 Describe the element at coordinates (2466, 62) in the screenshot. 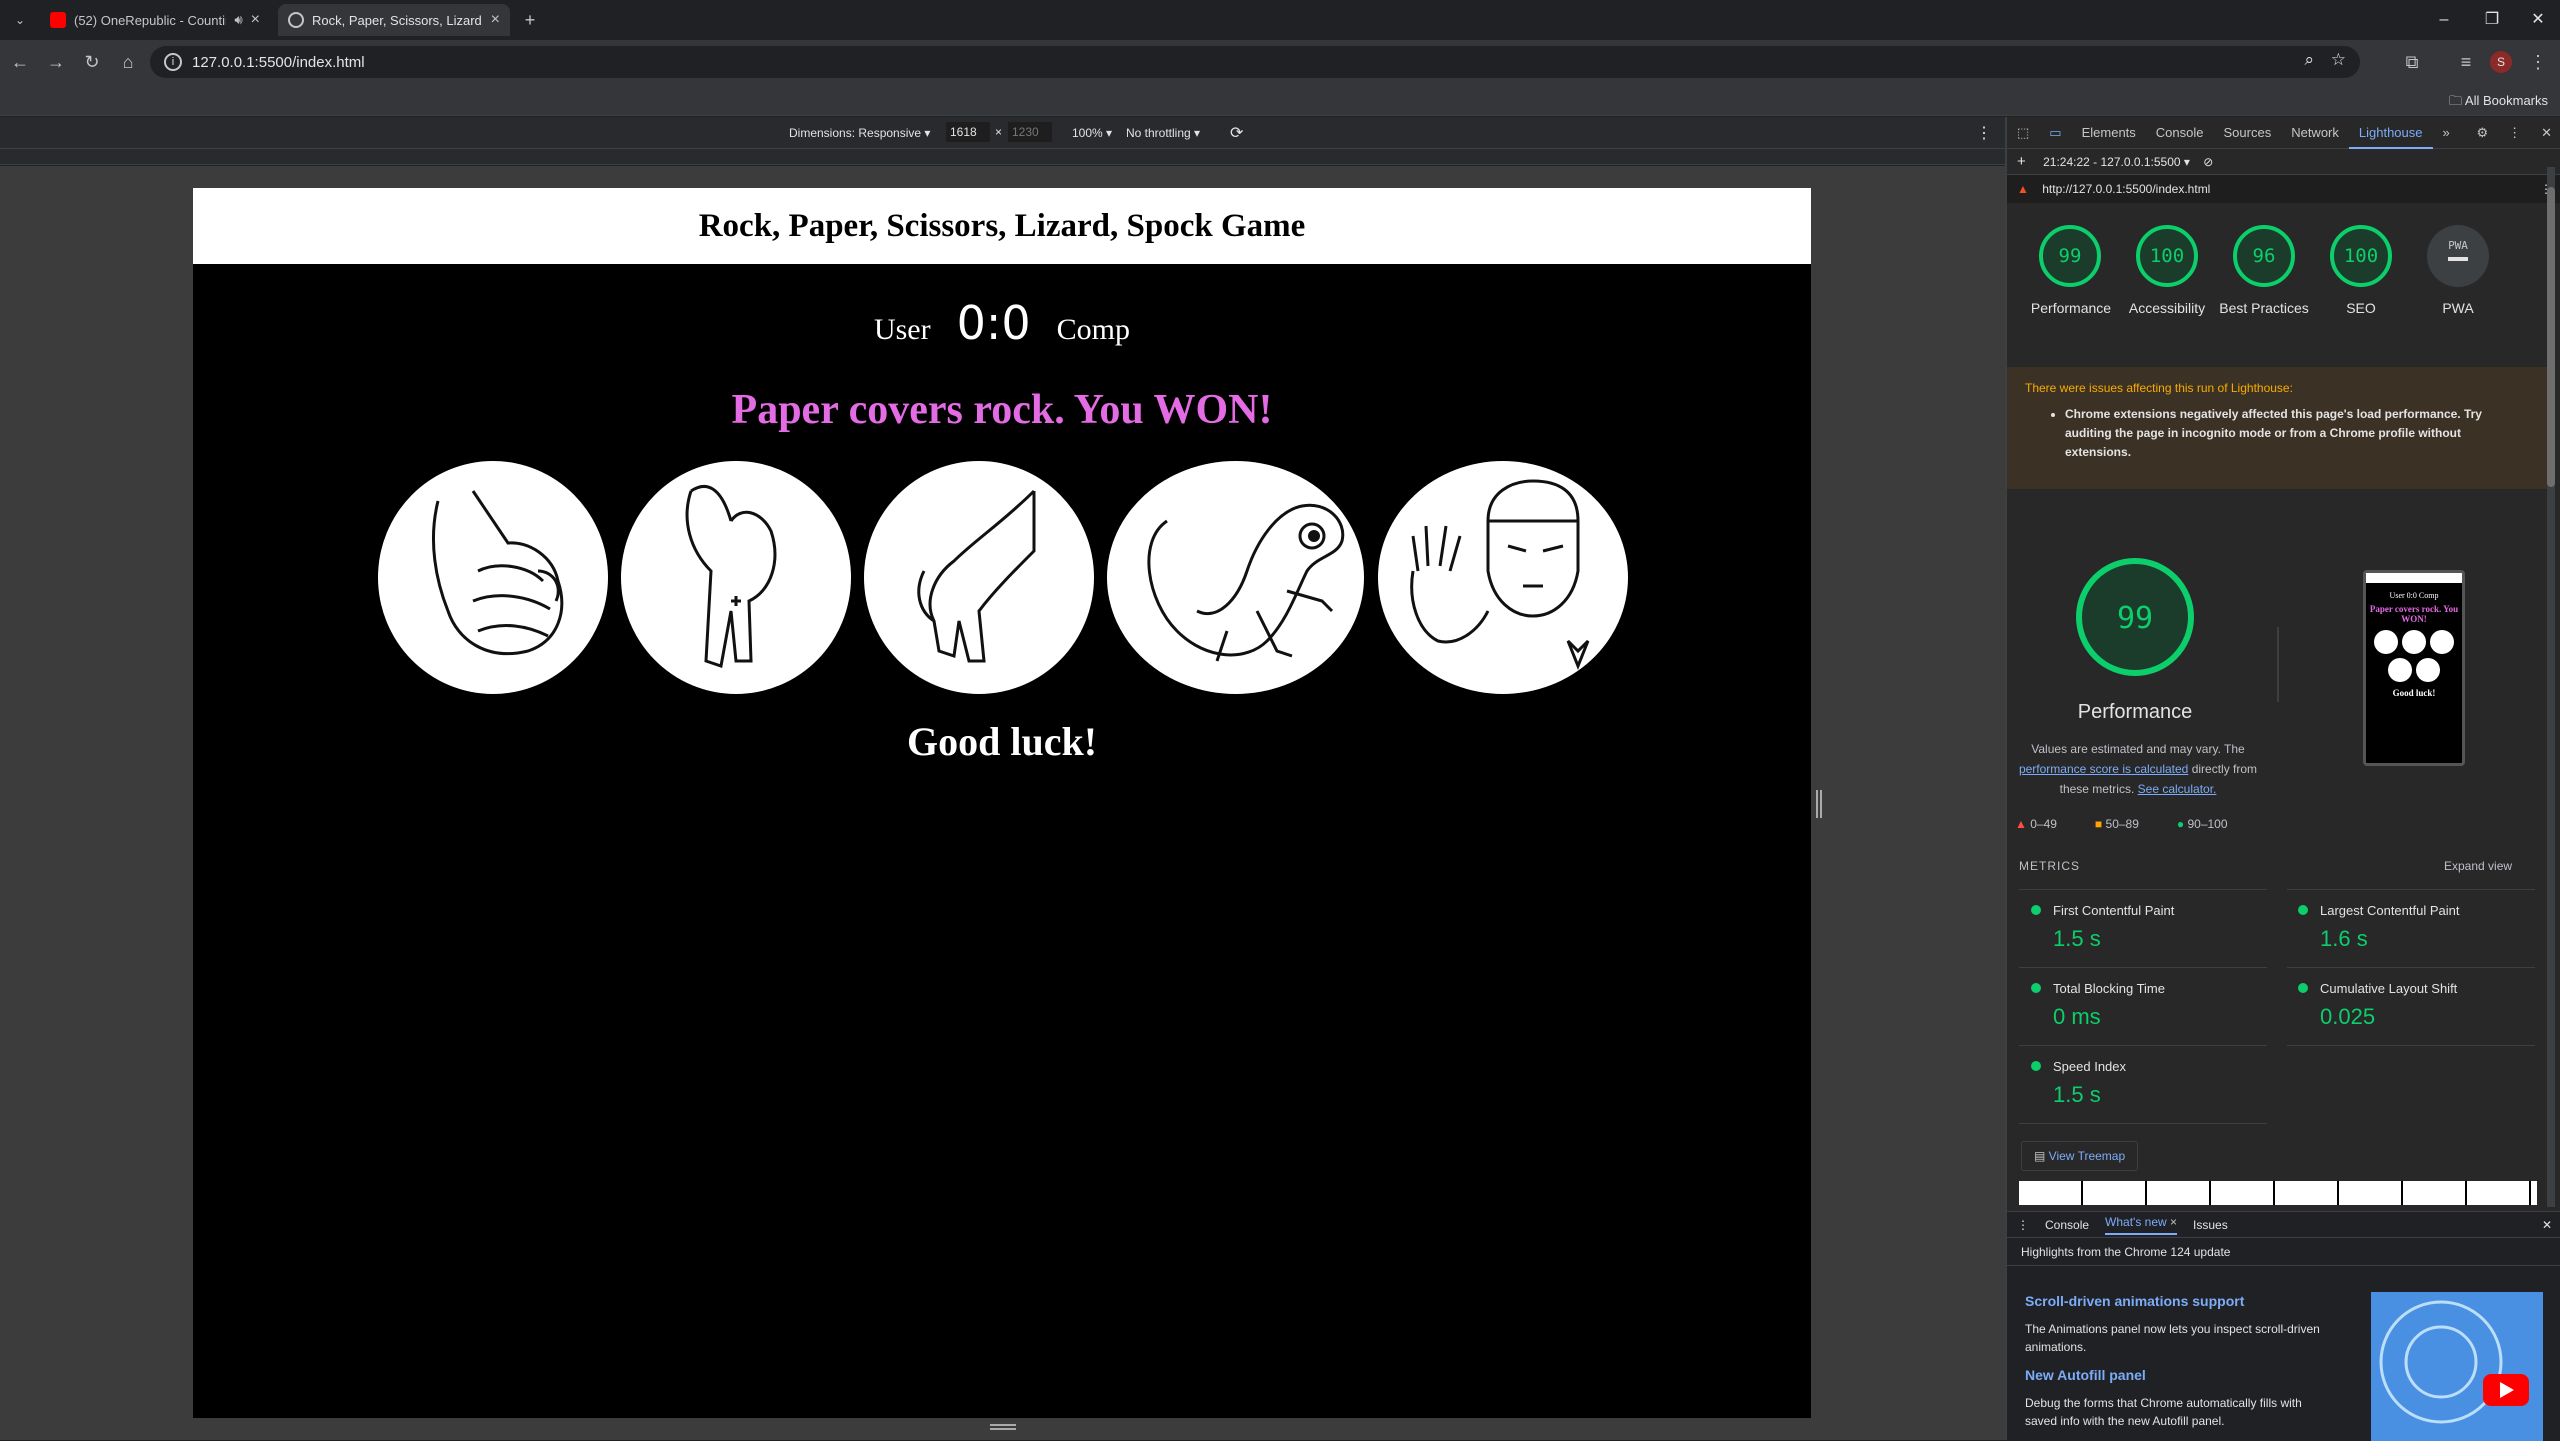

I see `media-control-icon: ≡` at that location.